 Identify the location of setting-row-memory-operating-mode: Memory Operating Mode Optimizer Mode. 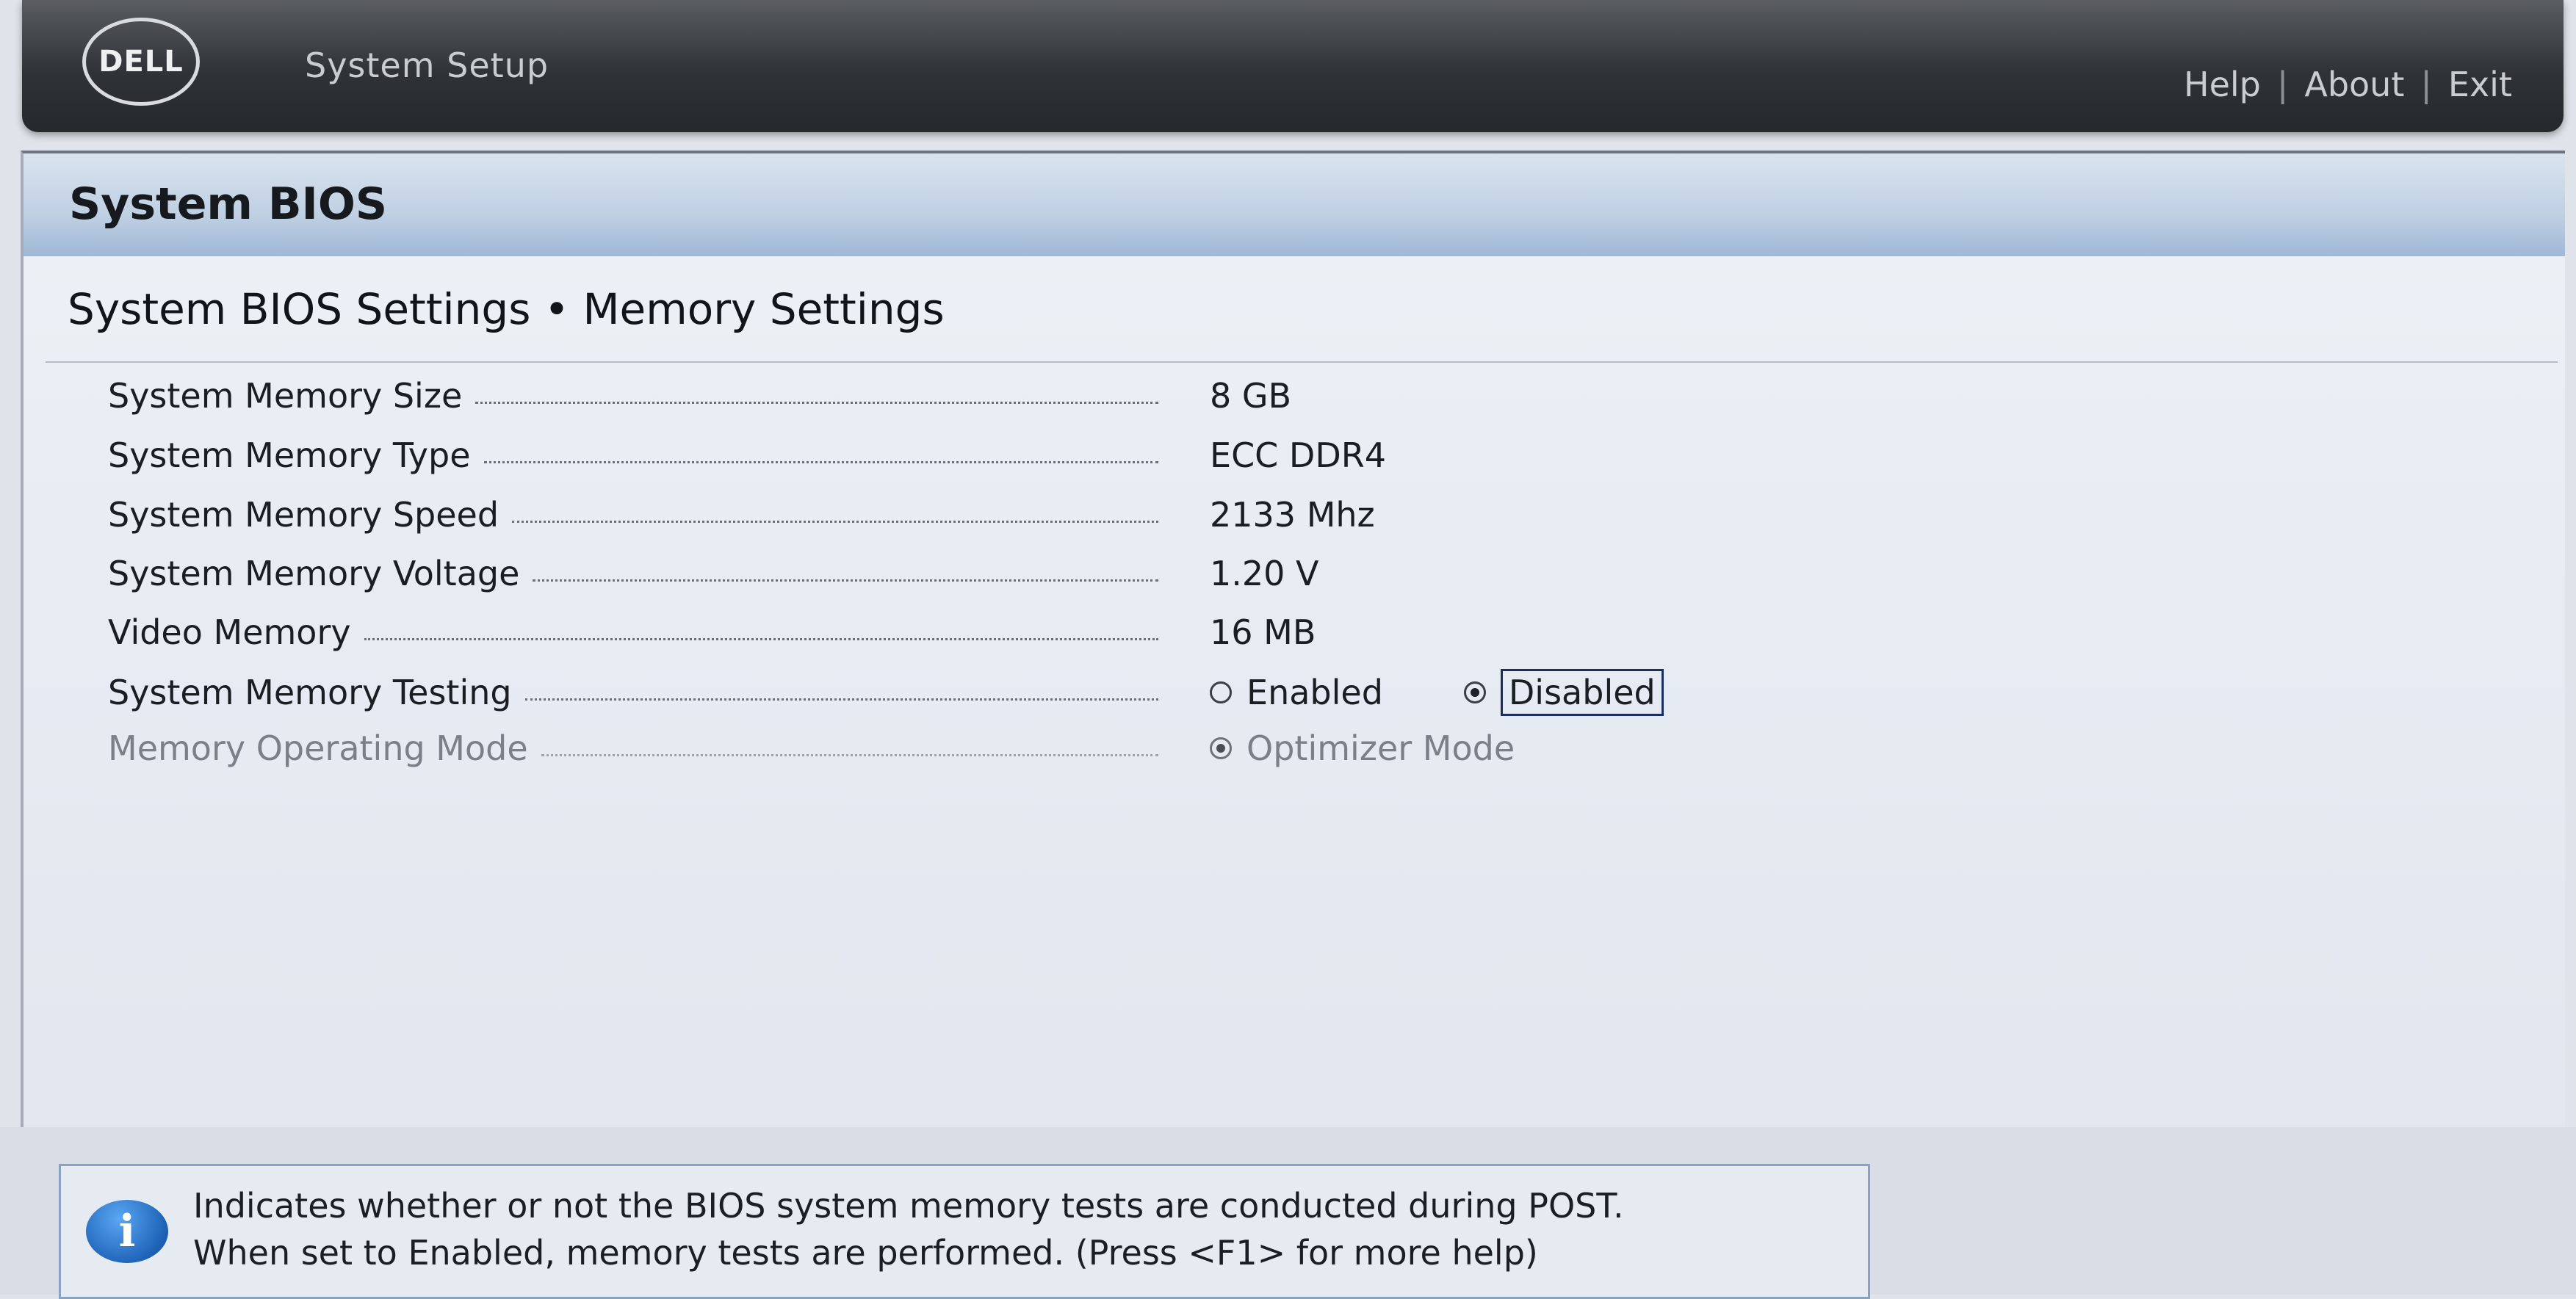
(1320, 748).